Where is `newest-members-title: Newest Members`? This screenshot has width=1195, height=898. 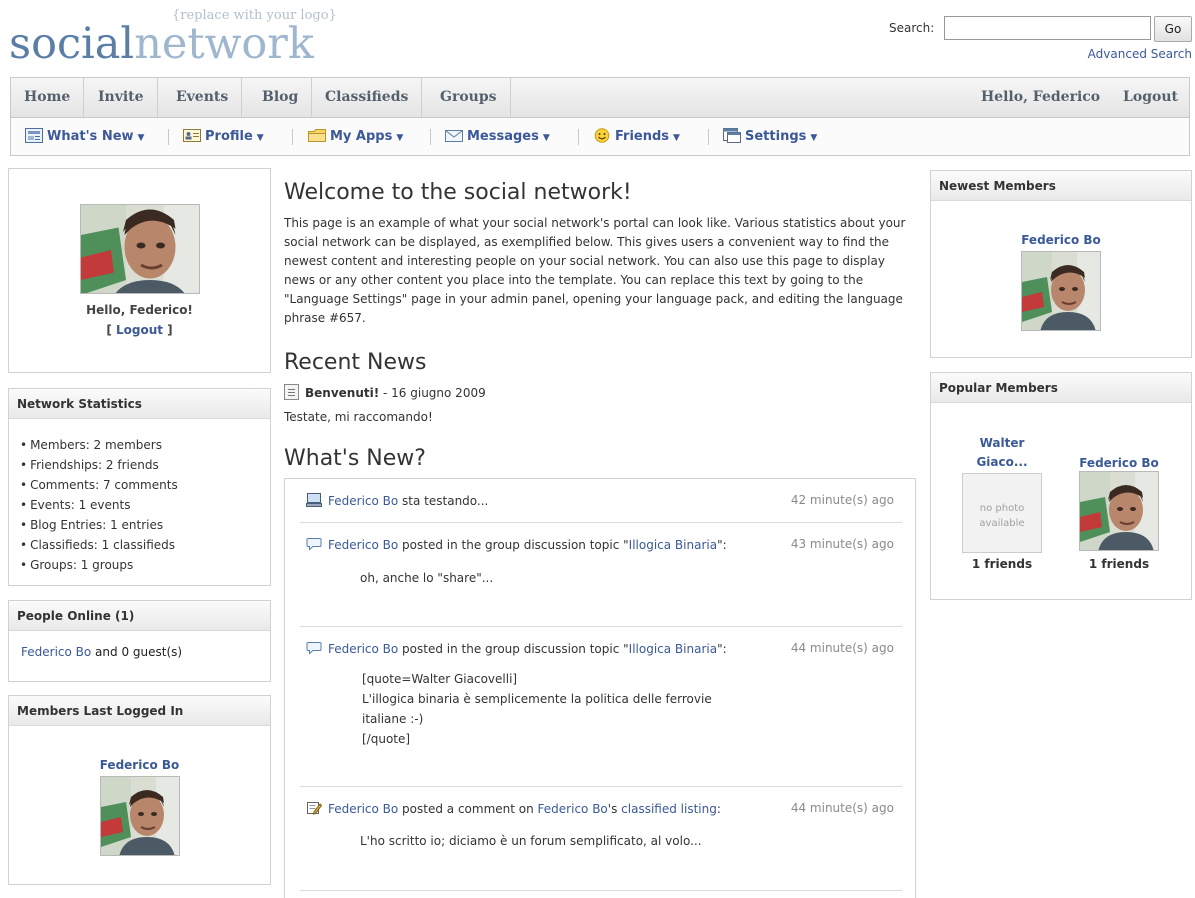 newest-members-title: Newest Members is located at coordinates (1061, 186).